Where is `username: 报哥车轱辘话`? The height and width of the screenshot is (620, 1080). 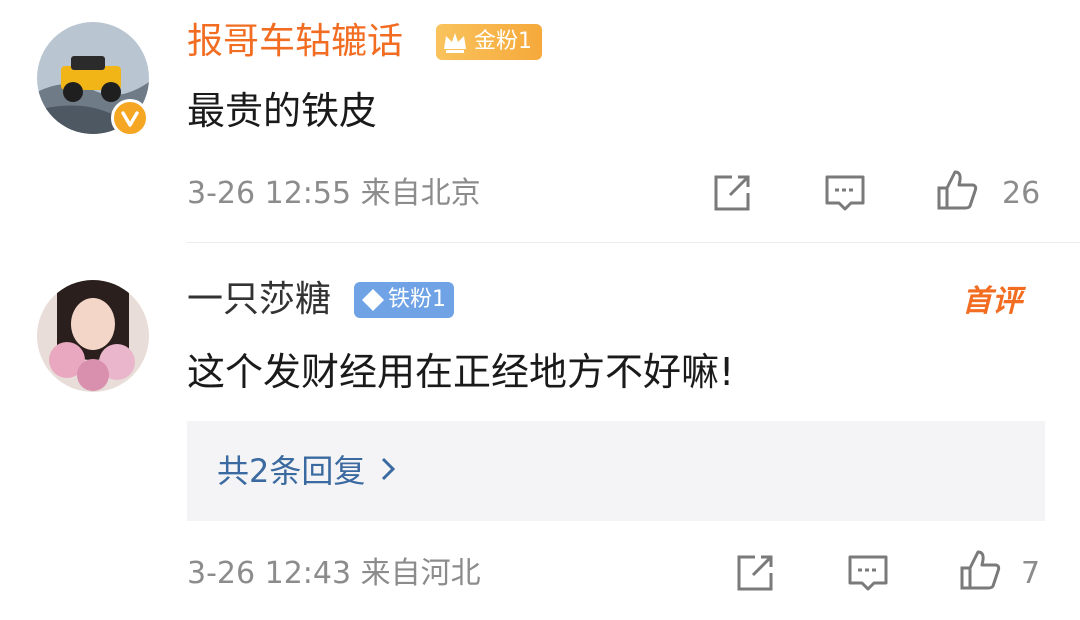
username: 报哥车轱辘话 is located at coordinates (295, 42).